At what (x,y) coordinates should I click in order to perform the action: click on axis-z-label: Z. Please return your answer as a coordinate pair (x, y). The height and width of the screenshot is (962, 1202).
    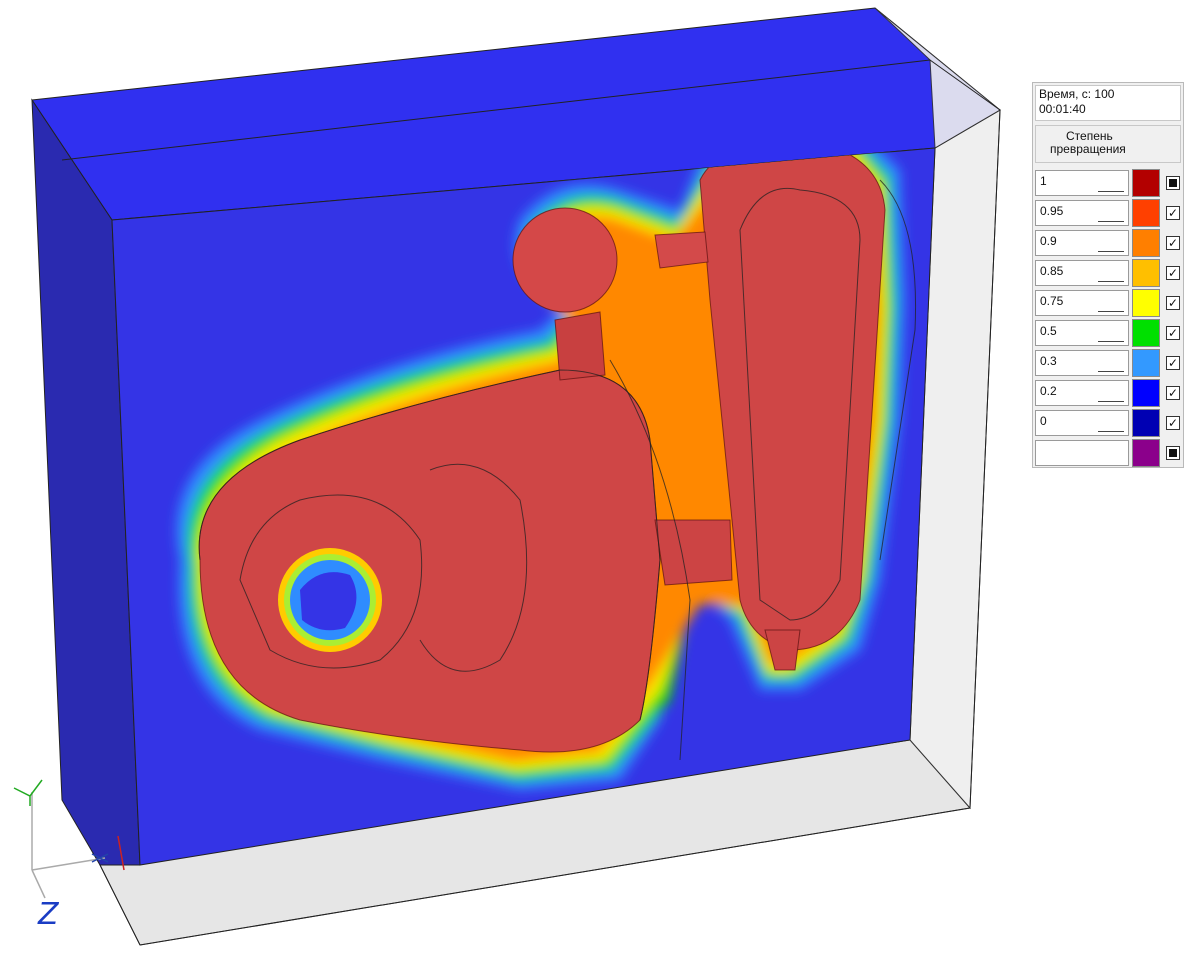
    Looking at the image, I should click on (48, 914).